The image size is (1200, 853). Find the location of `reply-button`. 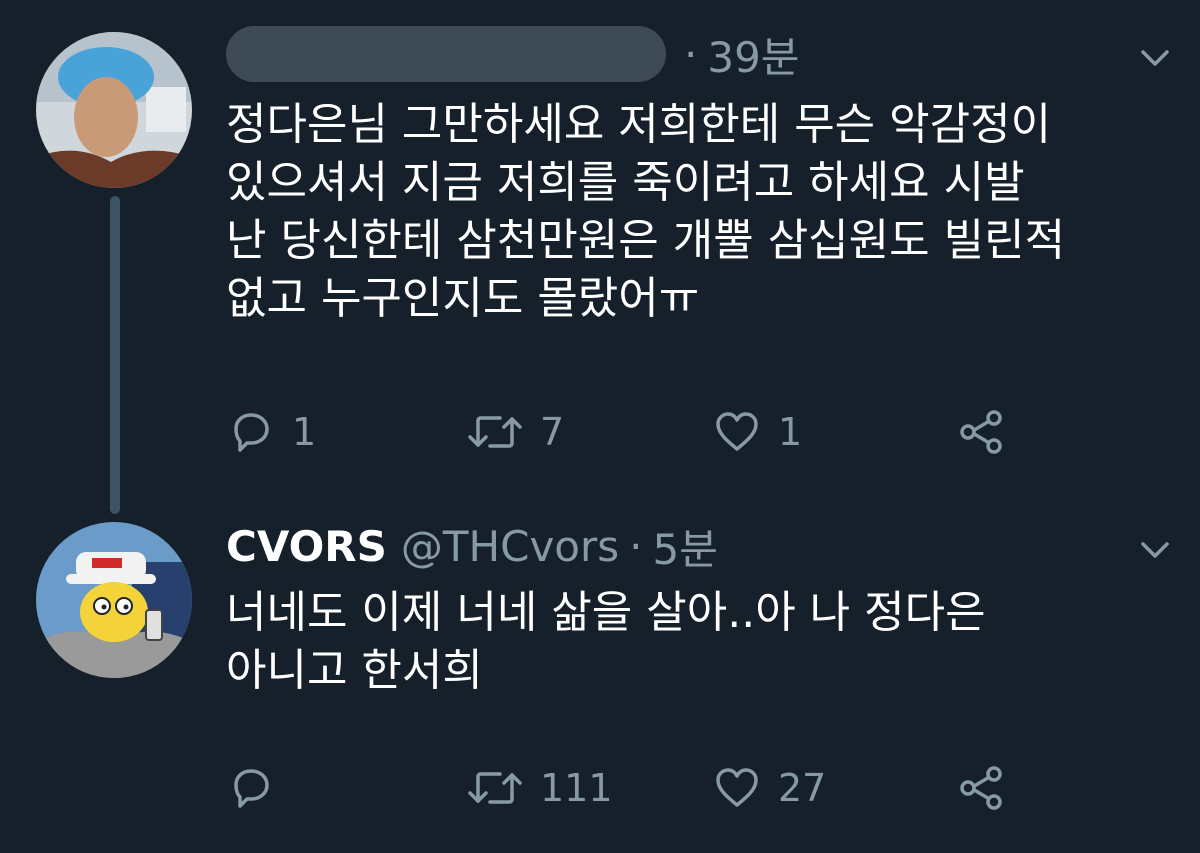

reply-button is located at coordinates (259, 788).